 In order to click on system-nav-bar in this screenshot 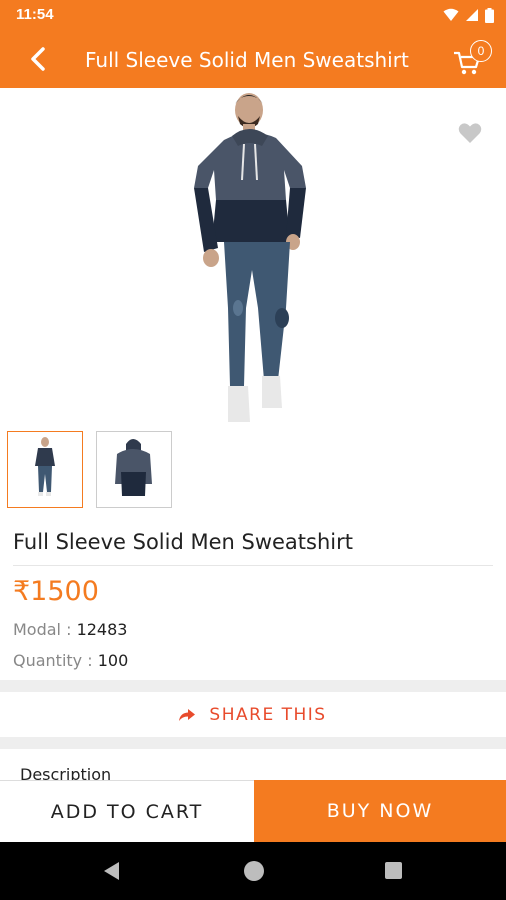, I will do `click(253, 871)`.